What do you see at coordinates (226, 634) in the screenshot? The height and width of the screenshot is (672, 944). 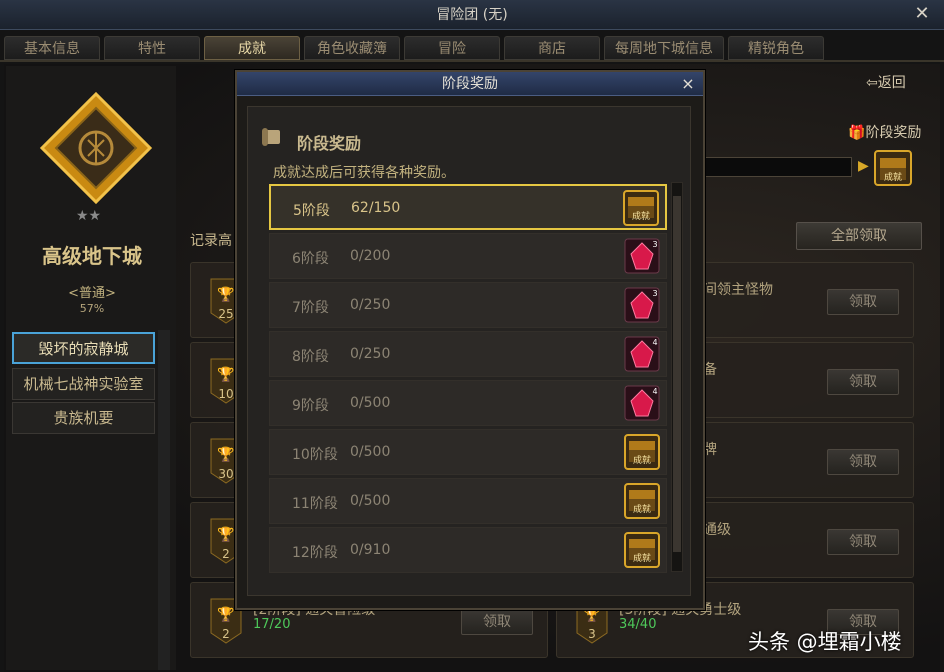 I see `badge-count: 2` at bounding box center [226, 634].